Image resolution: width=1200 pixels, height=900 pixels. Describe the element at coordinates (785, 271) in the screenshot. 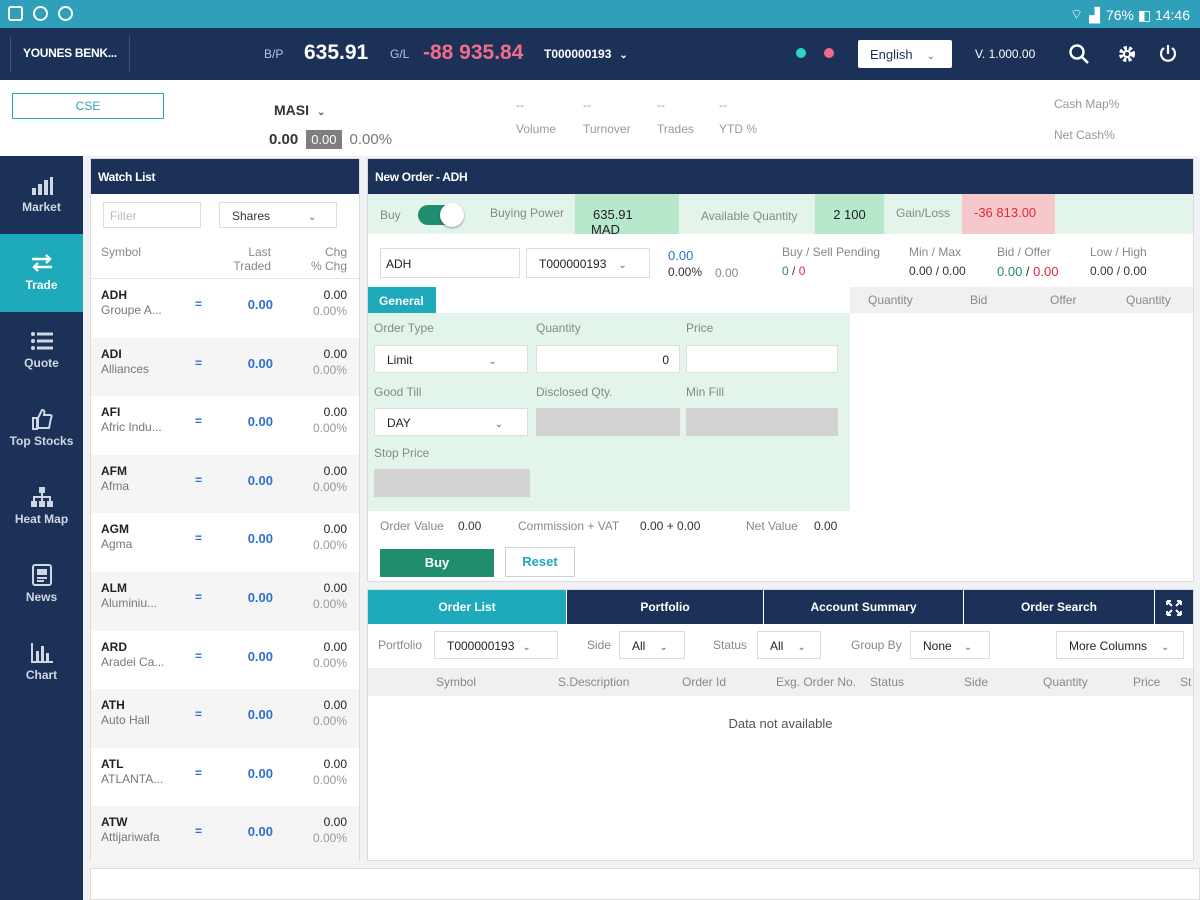

I see `pending-buy: 0` at that location.